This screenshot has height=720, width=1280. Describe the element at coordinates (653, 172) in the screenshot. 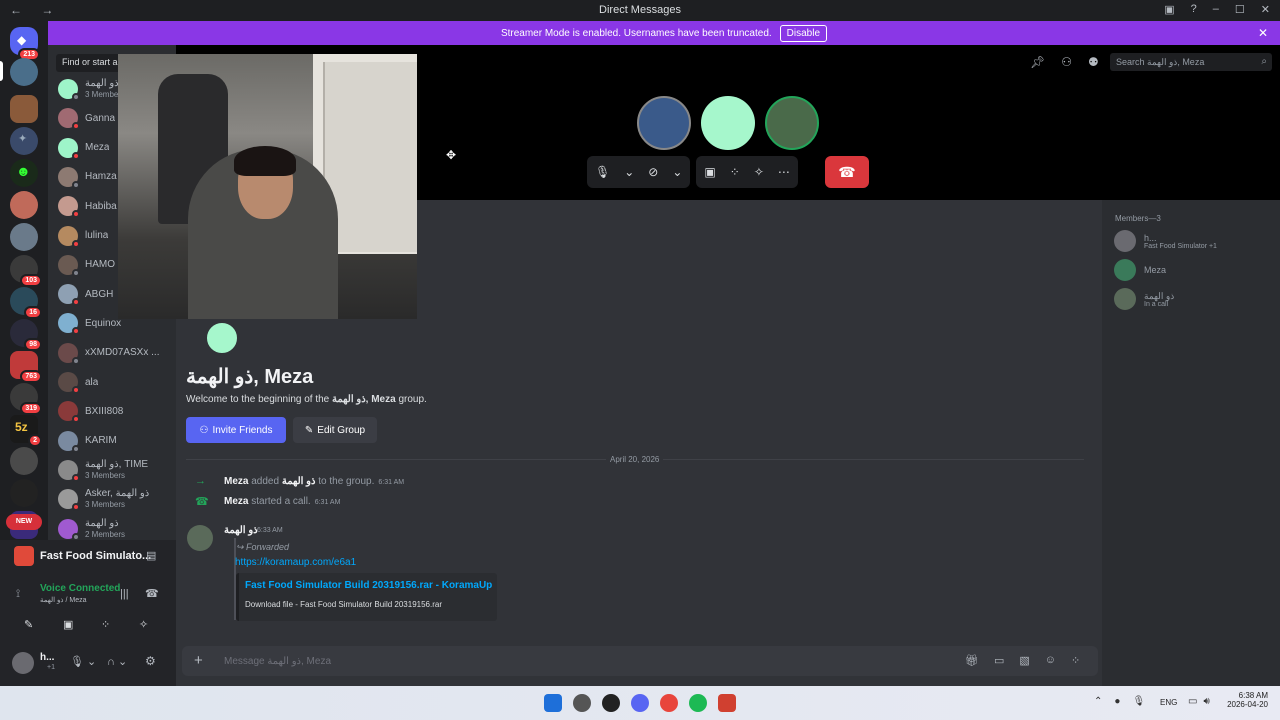

I see `camera-off-icon: ⊘` at that location.